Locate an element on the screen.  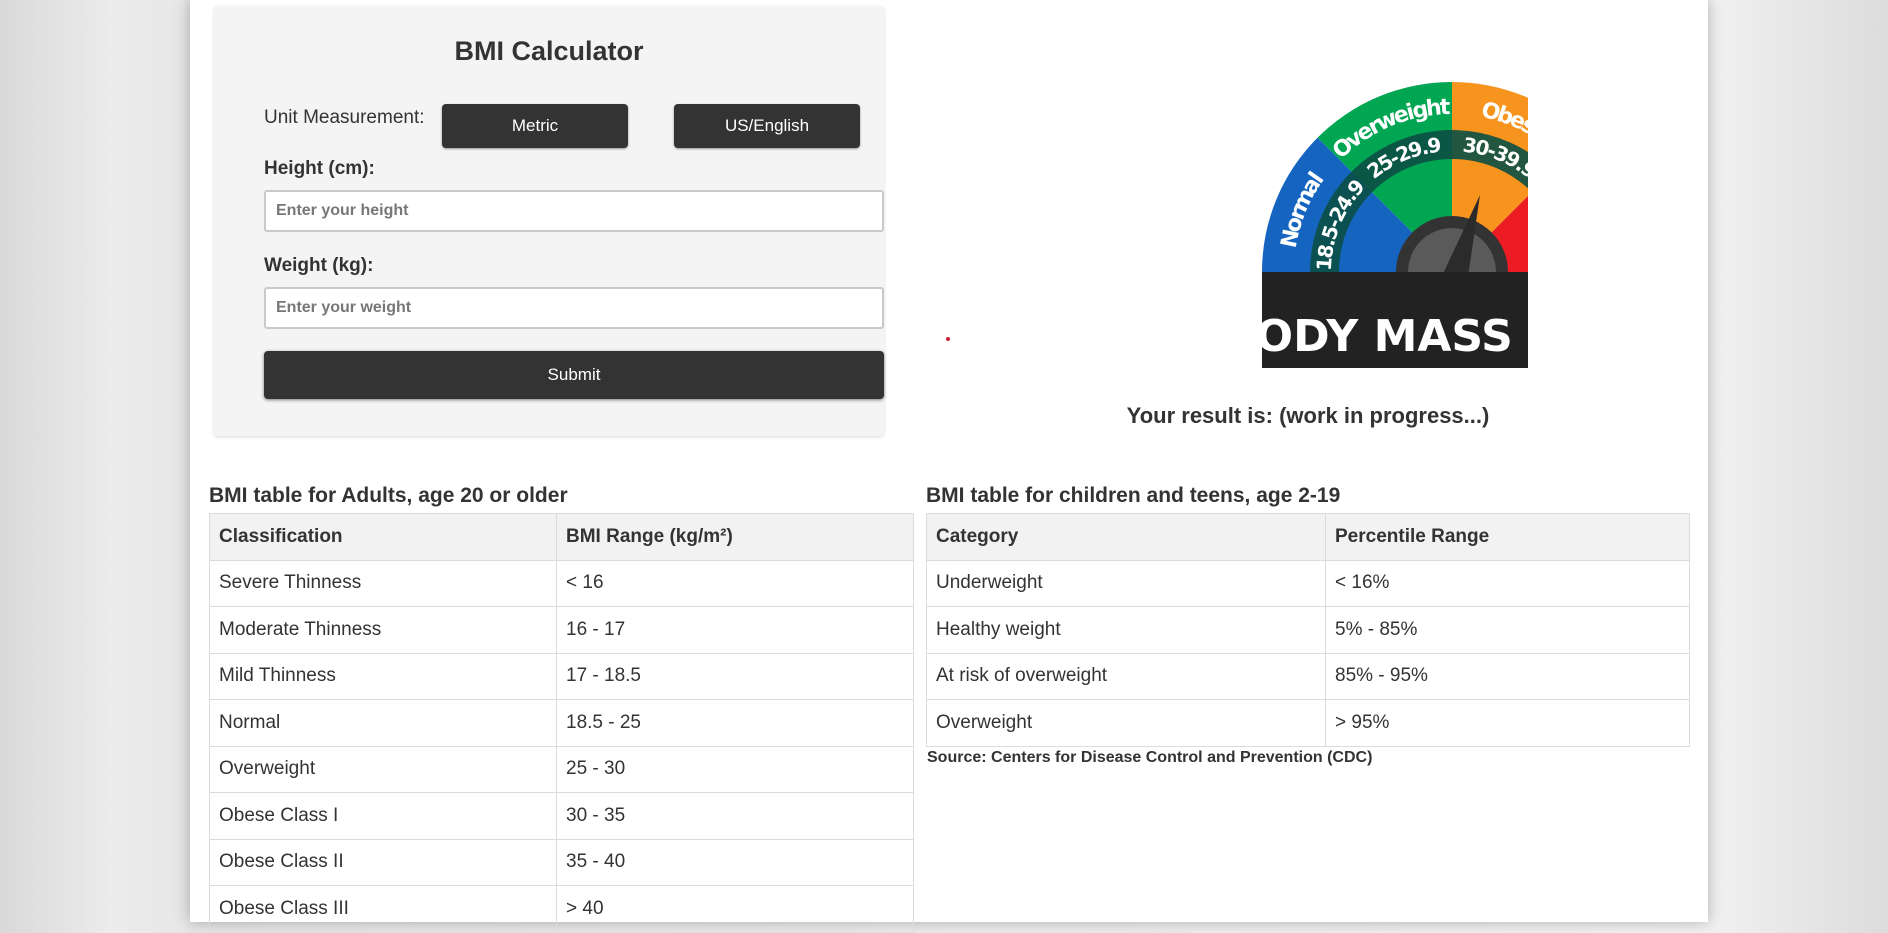
table-row: Mild Thinness 17 - 18.5 is located at coordinates (561, 676).